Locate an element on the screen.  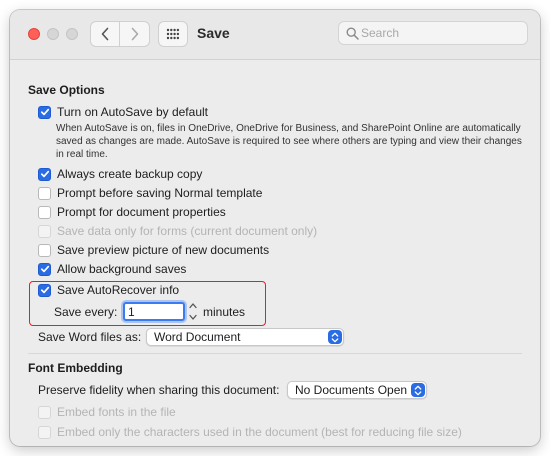
background-saves-option: Allow background saves is located at coordinates (112, 269).